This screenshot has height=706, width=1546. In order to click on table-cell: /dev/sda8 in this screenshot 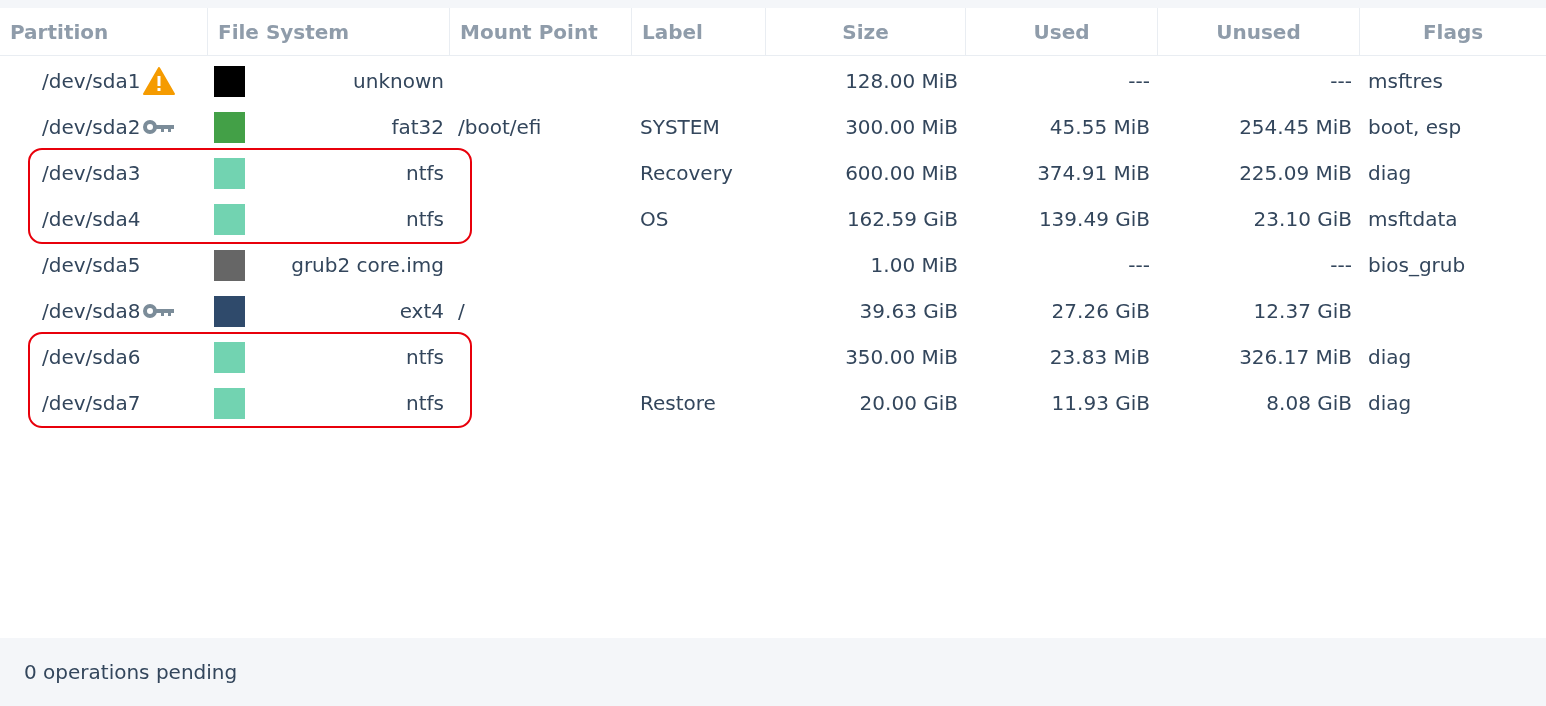, I will do `click(91, 311)`.